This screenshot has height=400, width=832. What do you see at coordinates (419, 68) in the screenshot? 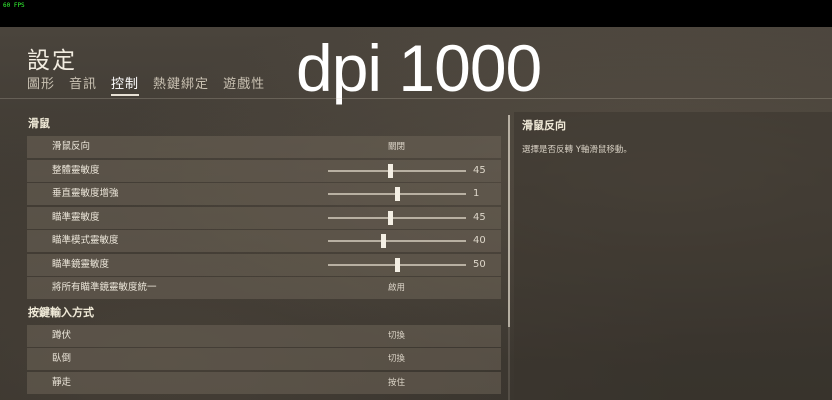
I see `dpi-overlay-text: dpi 1000` at bounding box center [419, 68].